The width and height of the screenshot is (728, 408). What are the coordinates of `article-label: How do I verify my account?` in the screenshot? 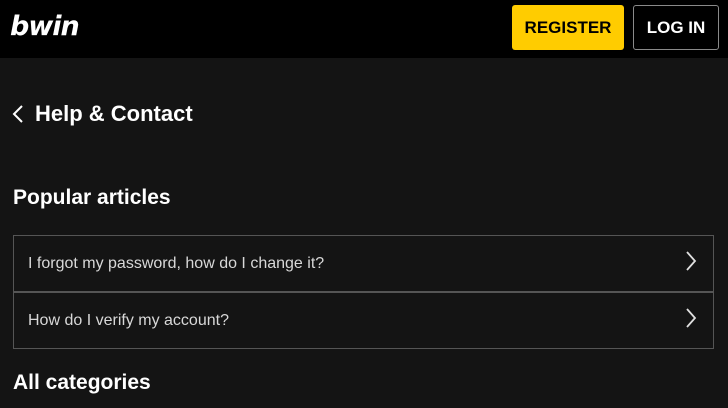 It's located at (128, 320).